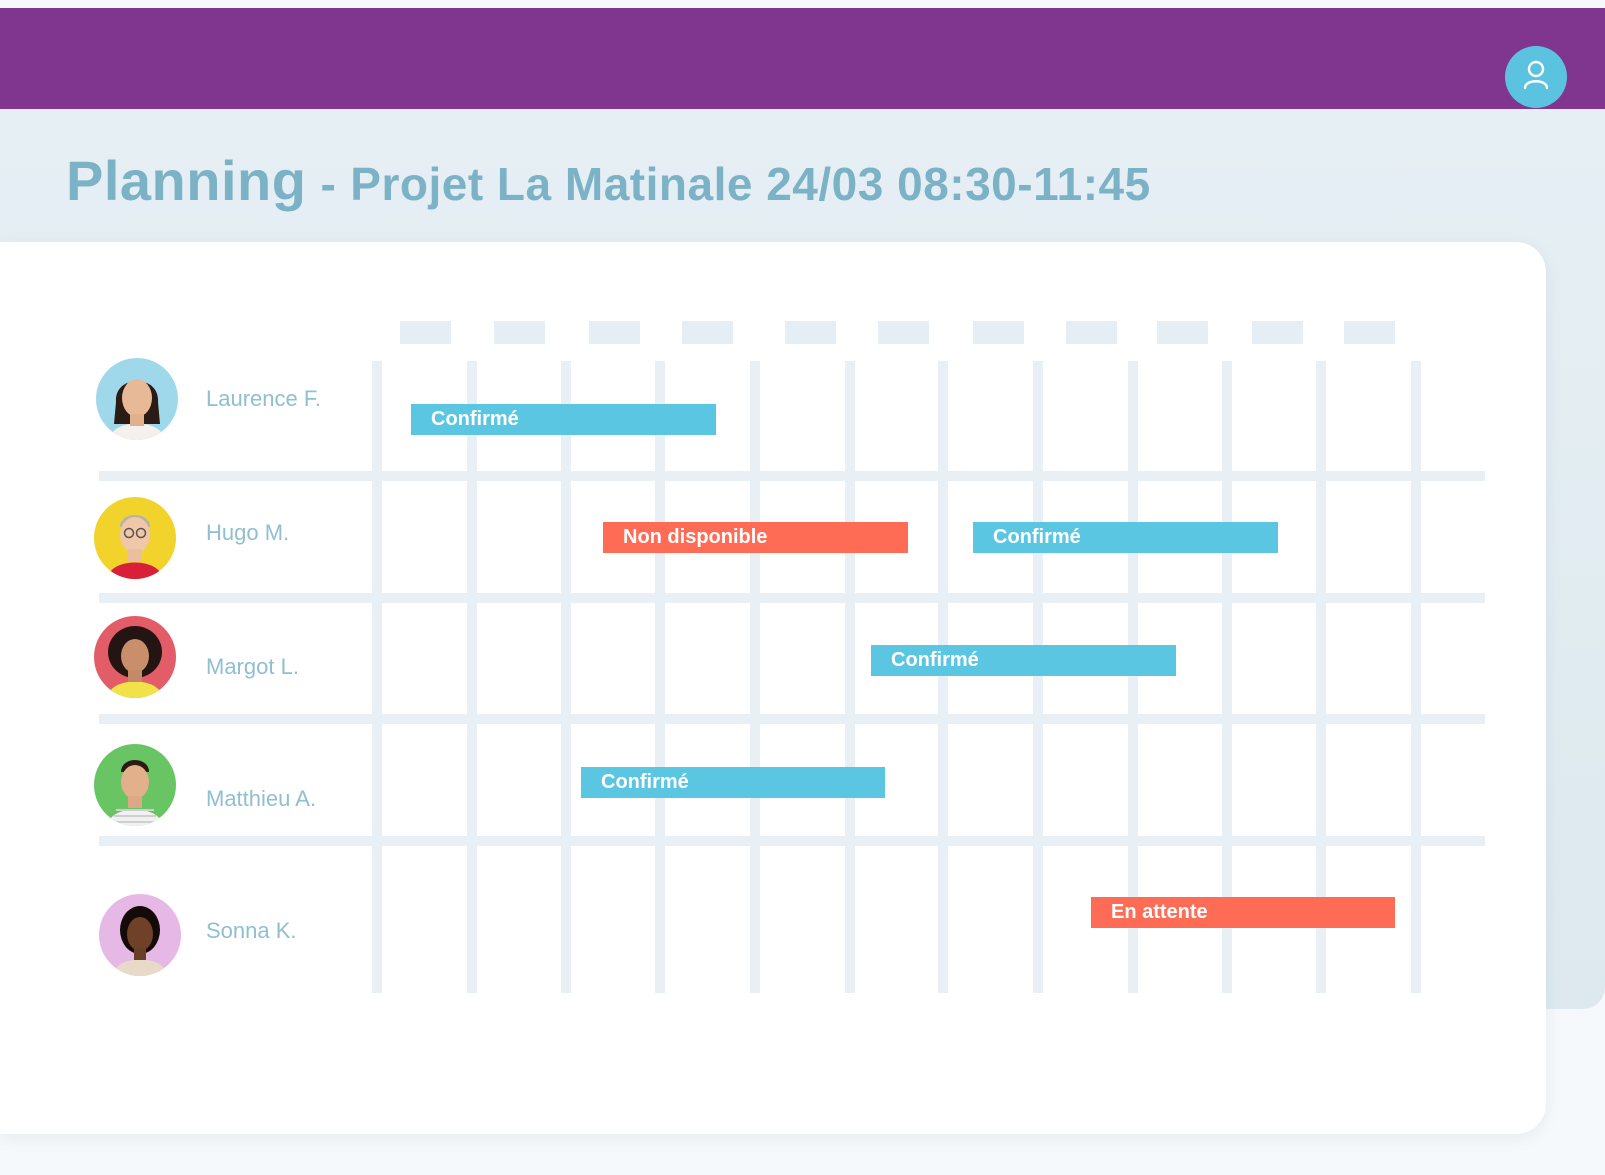  Describe the element at coordinates (263, 398) in the screenshot. I see `person-name: Laurence F.` at that location.